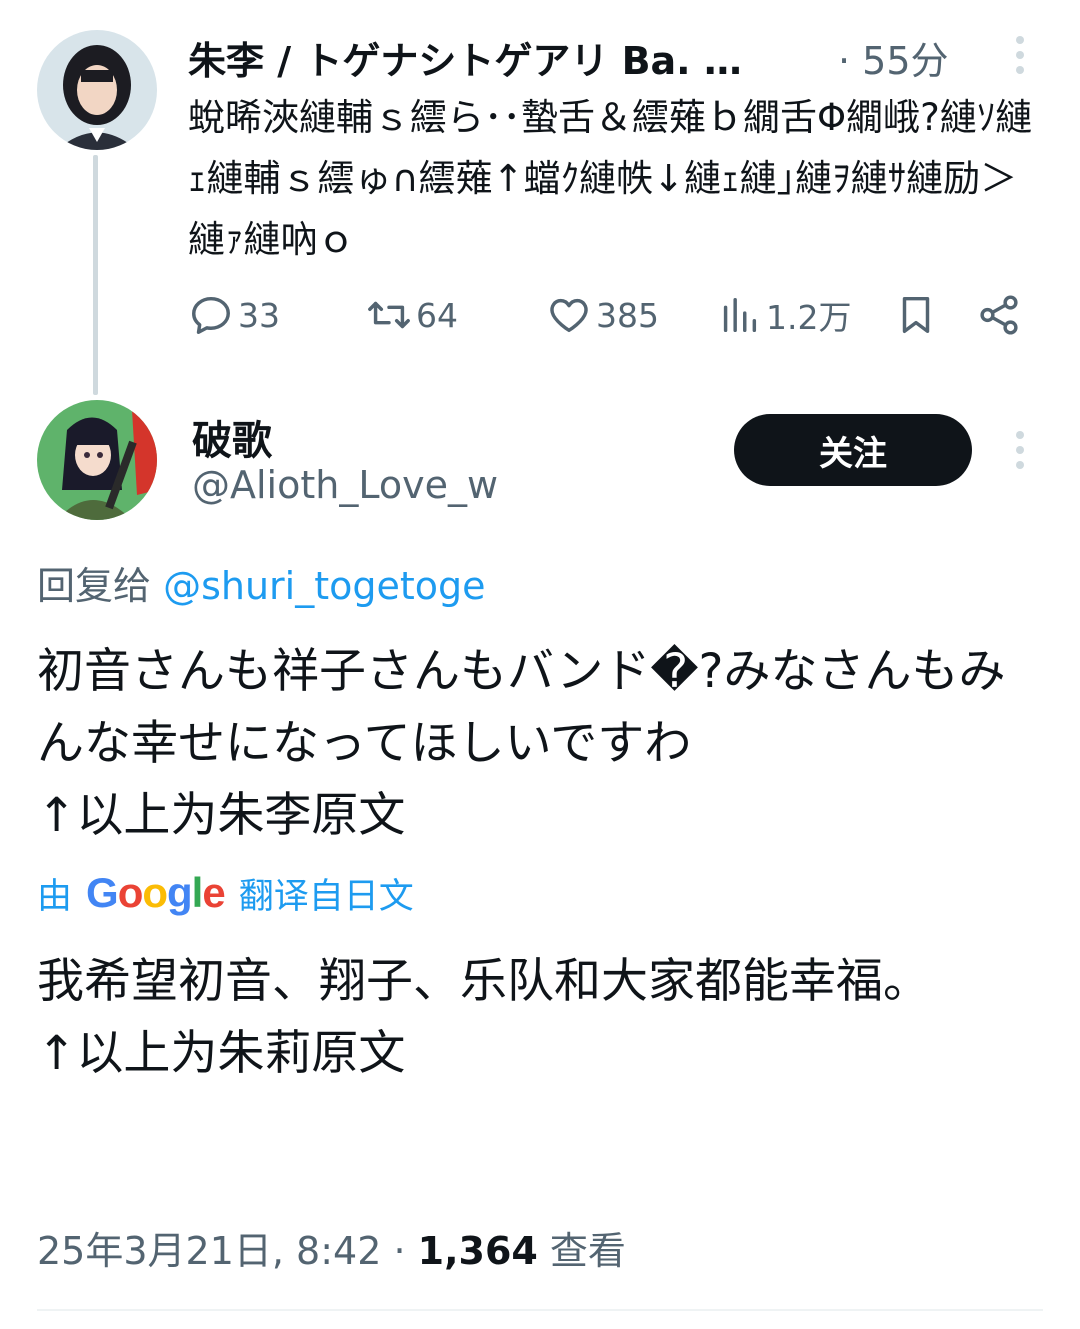 This screenshot has height=1329, width=1080. I want to click on google-logo: Google, so click(156, 892).